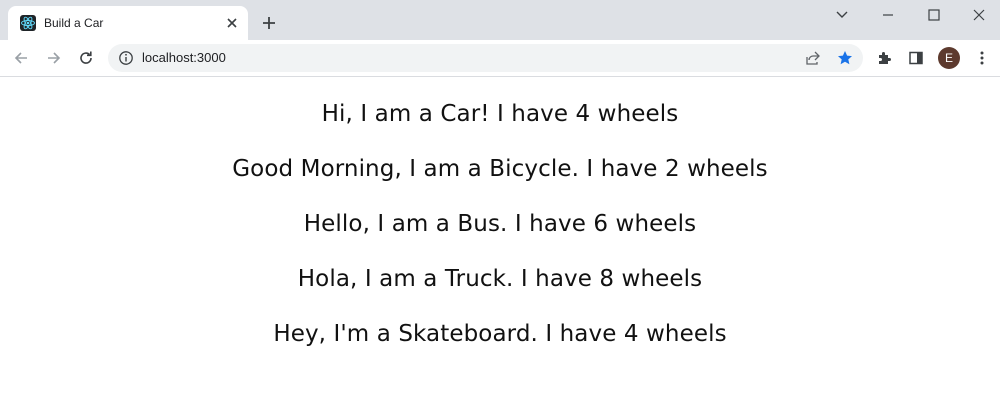  What do you see at coordinates (28, 23) in the screenshot?
I see `react-icon` at bounding box center [28, 23].